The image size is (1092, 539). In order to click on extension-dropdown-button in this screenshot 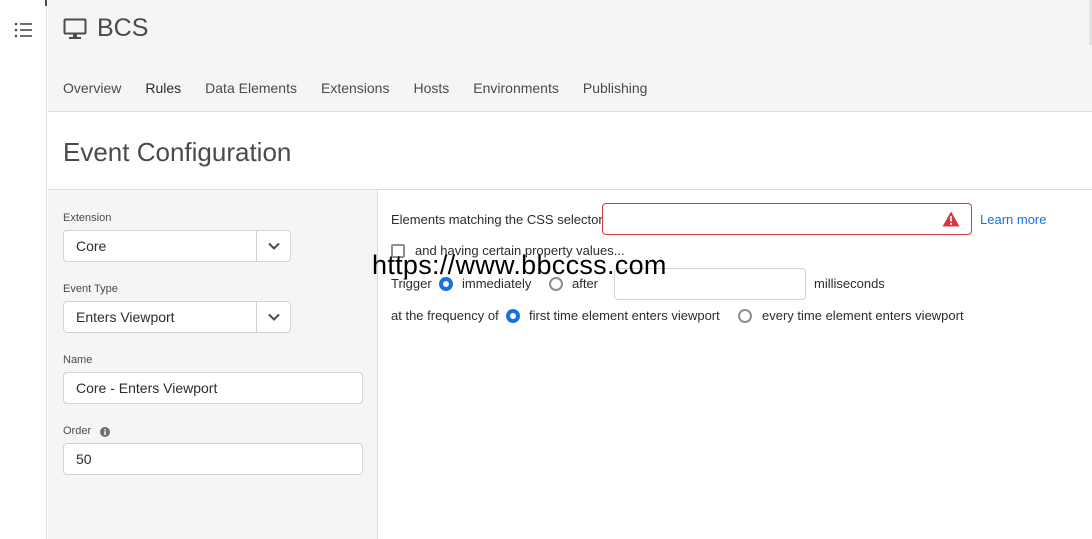, I will do `click(273, 246)`.